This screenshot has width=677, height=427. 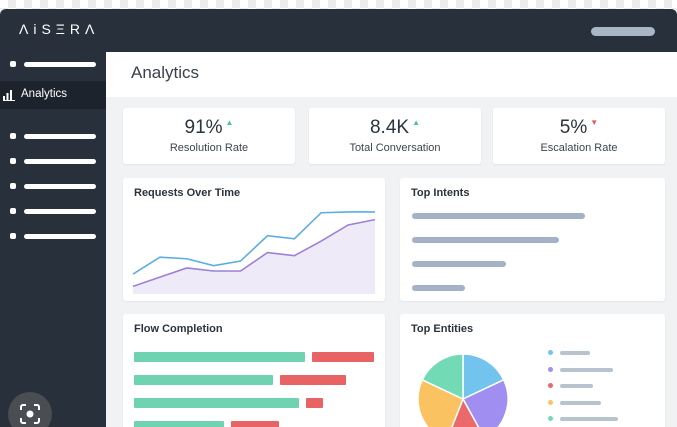 I want to click on sidebar: Analytics, so click(x=56, y=239).